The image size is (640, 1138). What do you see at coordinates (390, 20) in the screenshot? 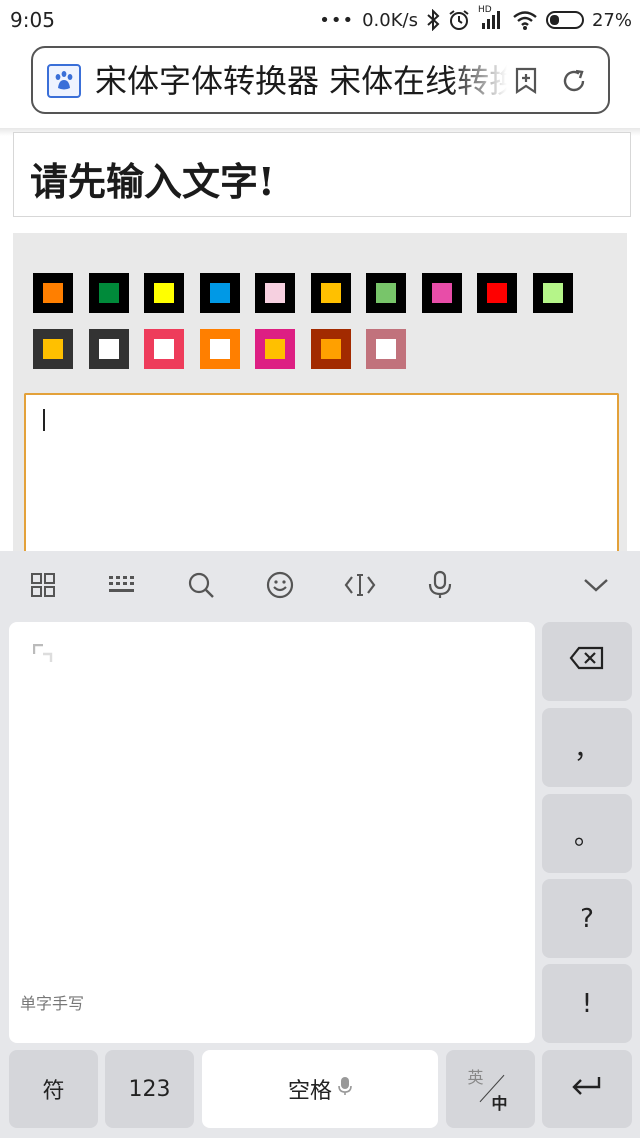
I see `network-speed: 0.0K/s` at bounding box center [390, 20].